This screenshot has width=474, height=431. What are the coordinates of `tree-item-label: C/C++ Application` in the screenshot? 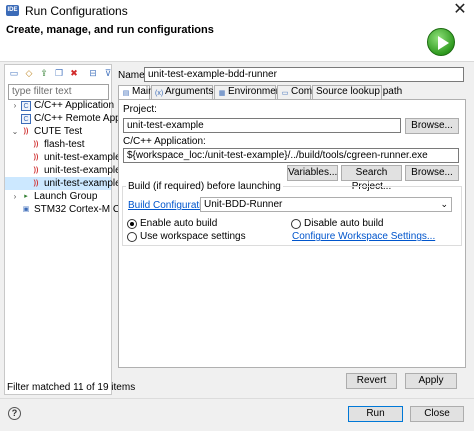 It's located at (74, 105).